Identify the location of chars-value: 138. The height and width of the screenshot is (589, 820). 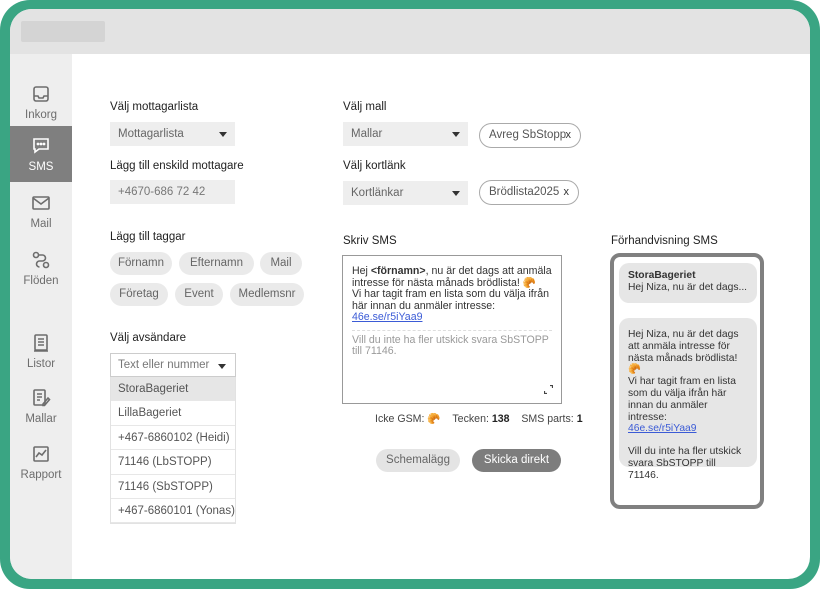
(500, 419).